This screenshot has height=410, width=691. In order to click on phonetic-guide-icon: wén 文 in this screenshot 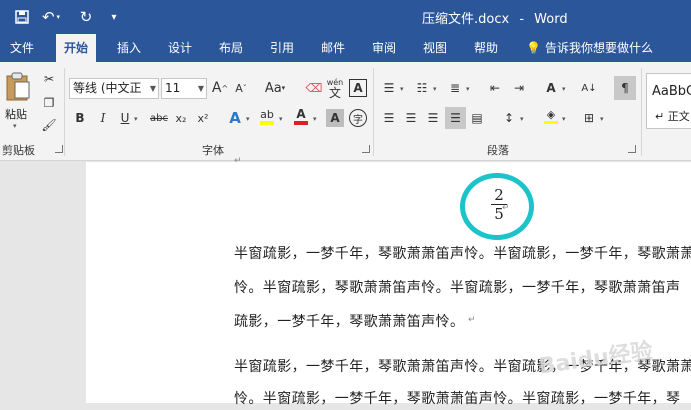, I will do `click(335, 88)`.